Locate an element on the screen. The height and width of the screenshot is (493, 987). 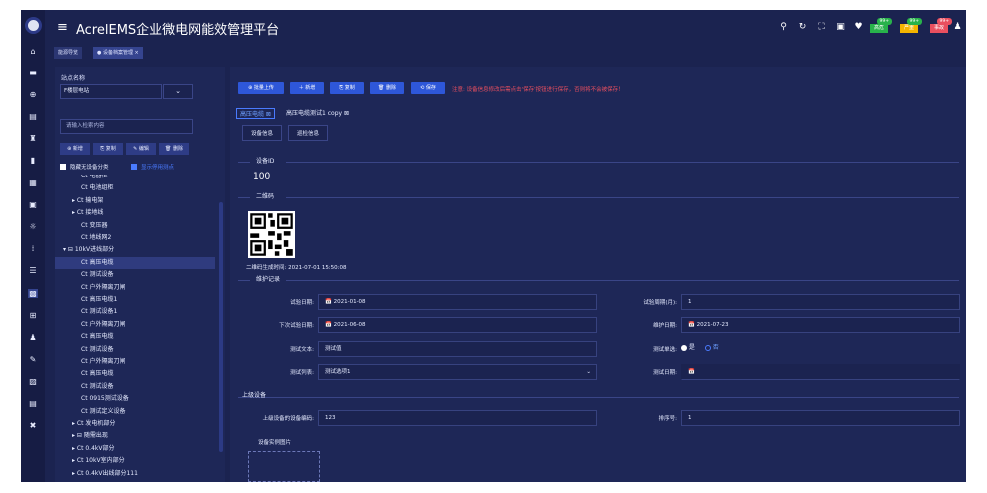
test-text-field: 测试值 is located at coordinates (457, 349).